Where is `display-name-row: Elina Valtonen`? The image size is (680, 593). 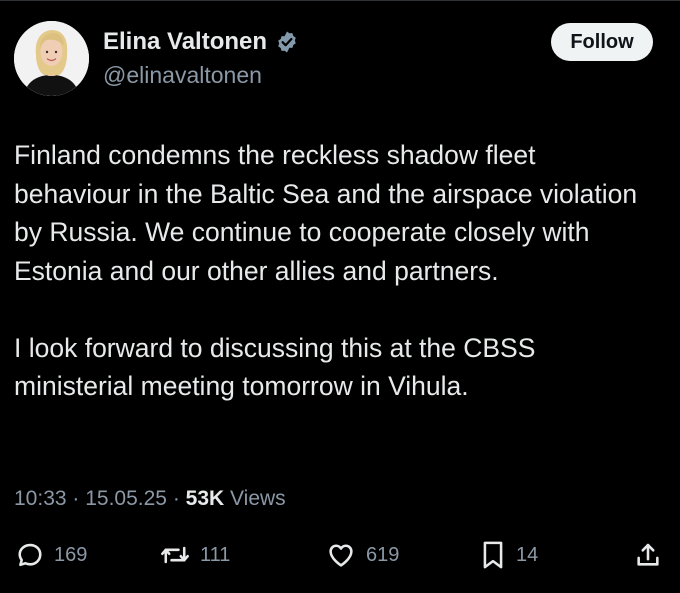 display-name-row: Elina Valtonen is located at coordinates (201, 42).